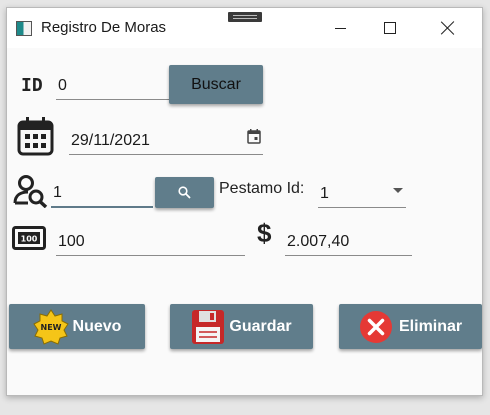 The width and height of the screenshot is (490, 415). What do you see at coordinates (376, 326) in the screenshot?
I see `delete-circle-icon` at bounding box center [376, 326].